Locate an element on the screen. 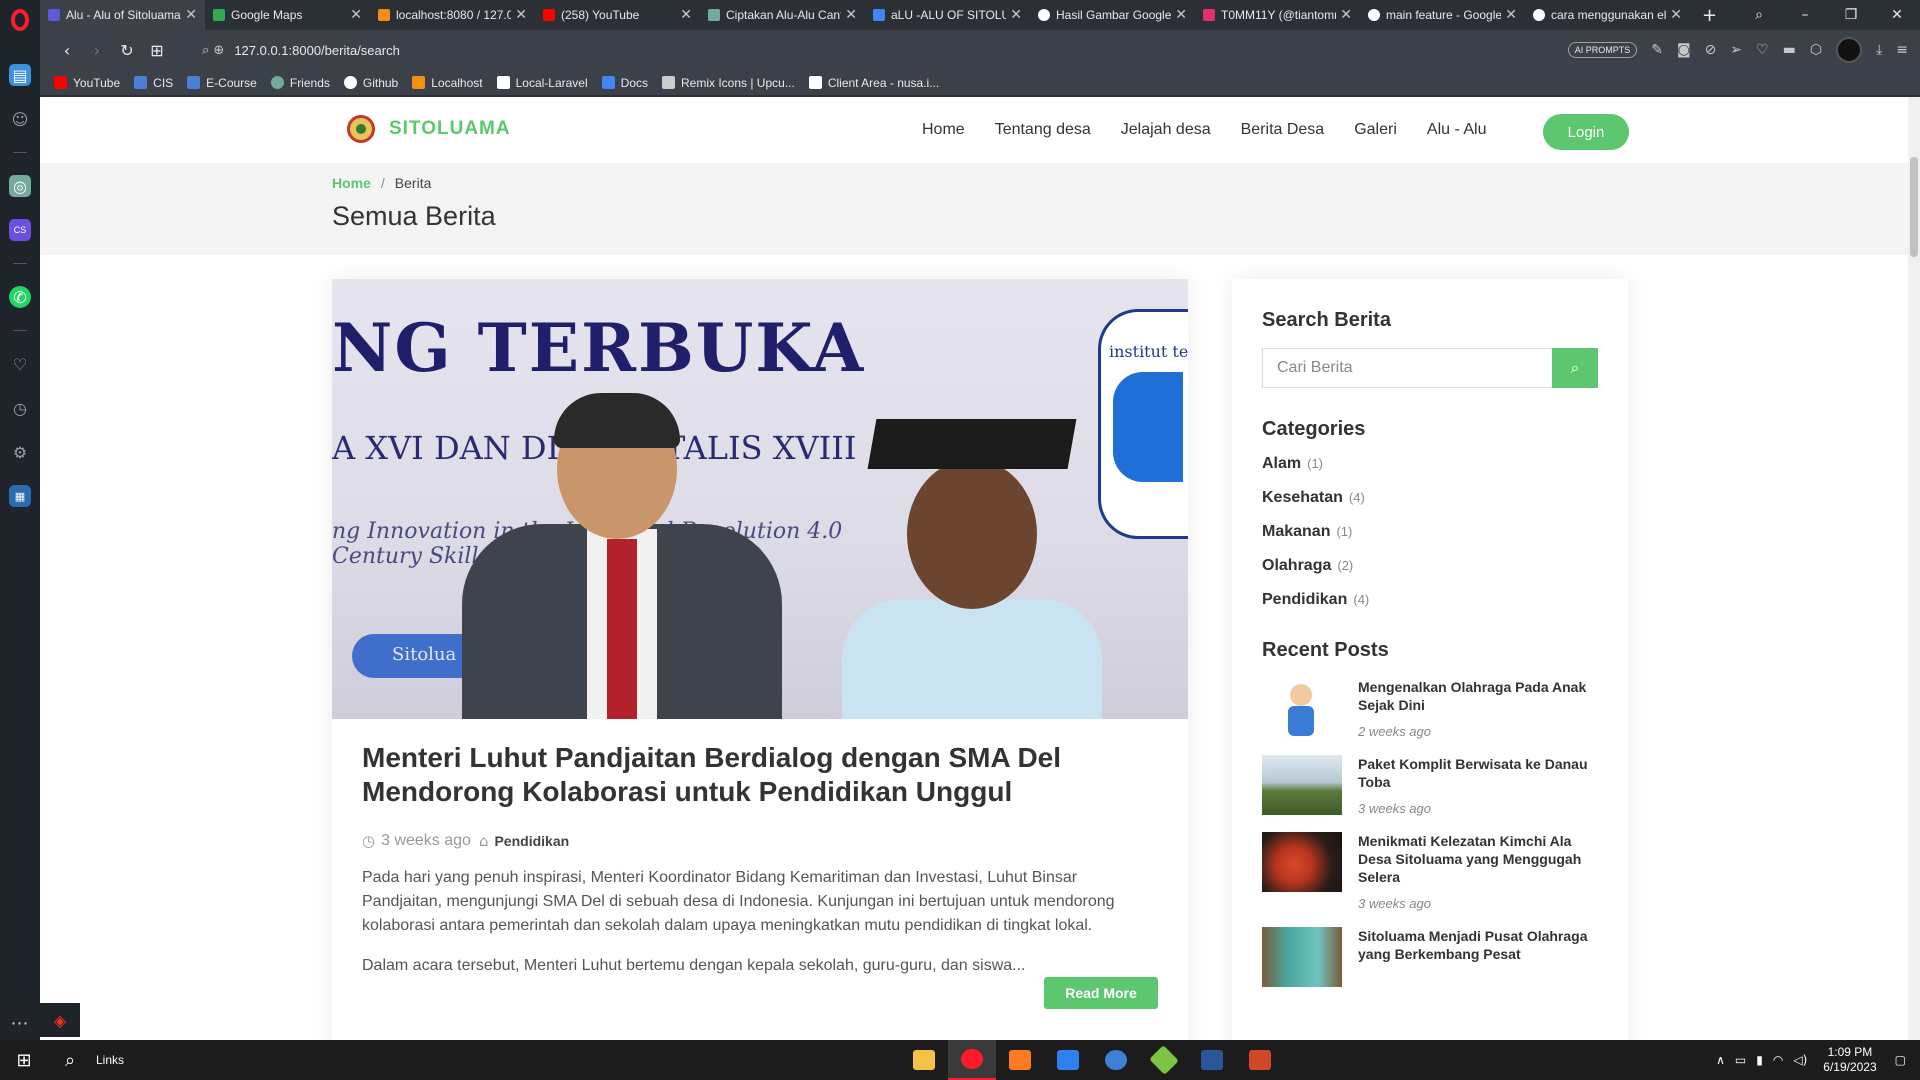 Image resolution: width=1920 pixels, height=1080 pixels. nav-galeri: Galeri is located at coordinates (1375, 130).